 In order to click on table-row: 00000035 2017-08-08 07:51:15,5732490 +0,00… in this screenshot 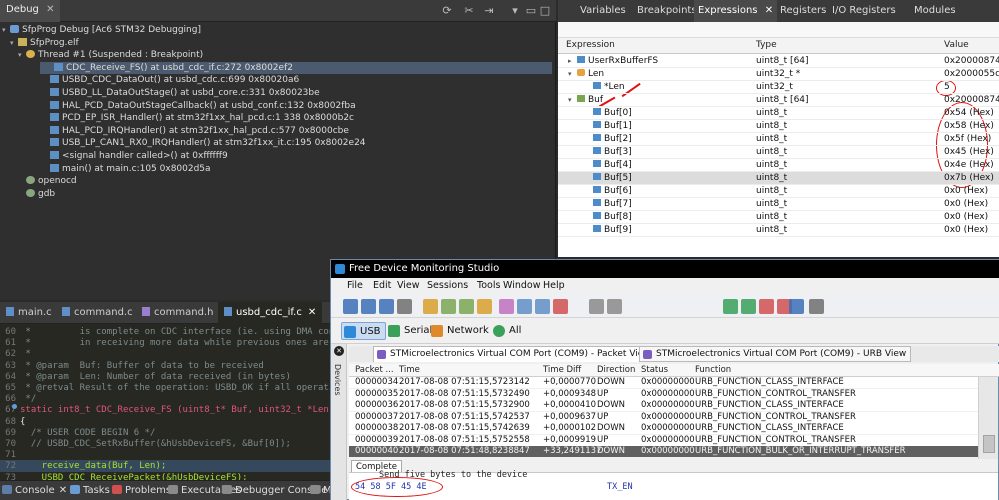, I will do `click(663, 394)`.